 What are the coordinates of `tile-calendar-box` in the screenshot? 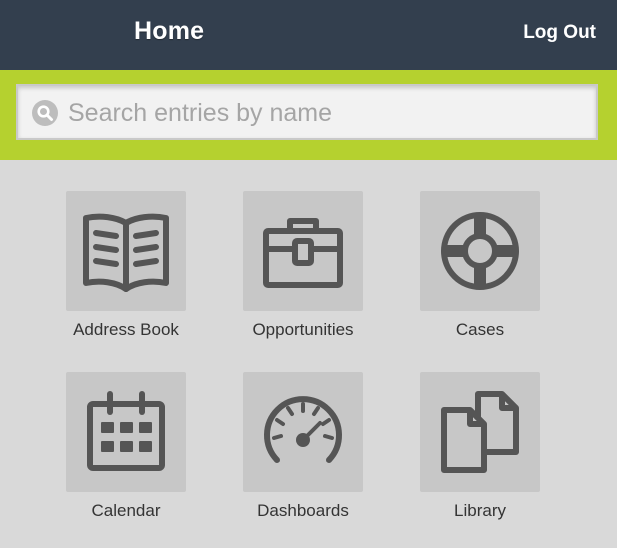 It's located at (126, 432).